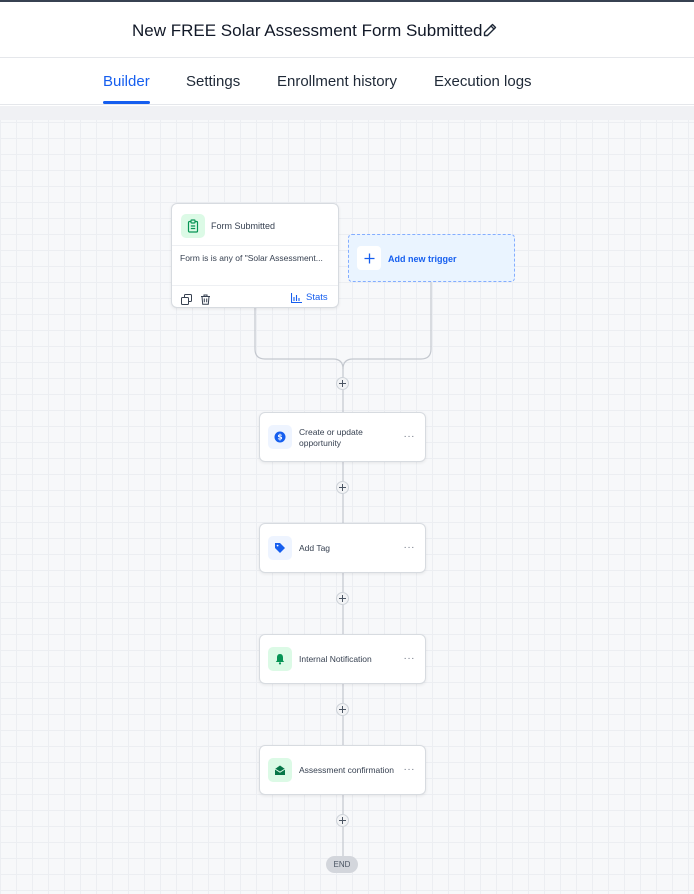 Image resolution: width=694 pixels, height=894 pixels. What do you see at coordinates (280, 548) in the screenshot?
I see `tag-icon` at bounding box center [280, 548].